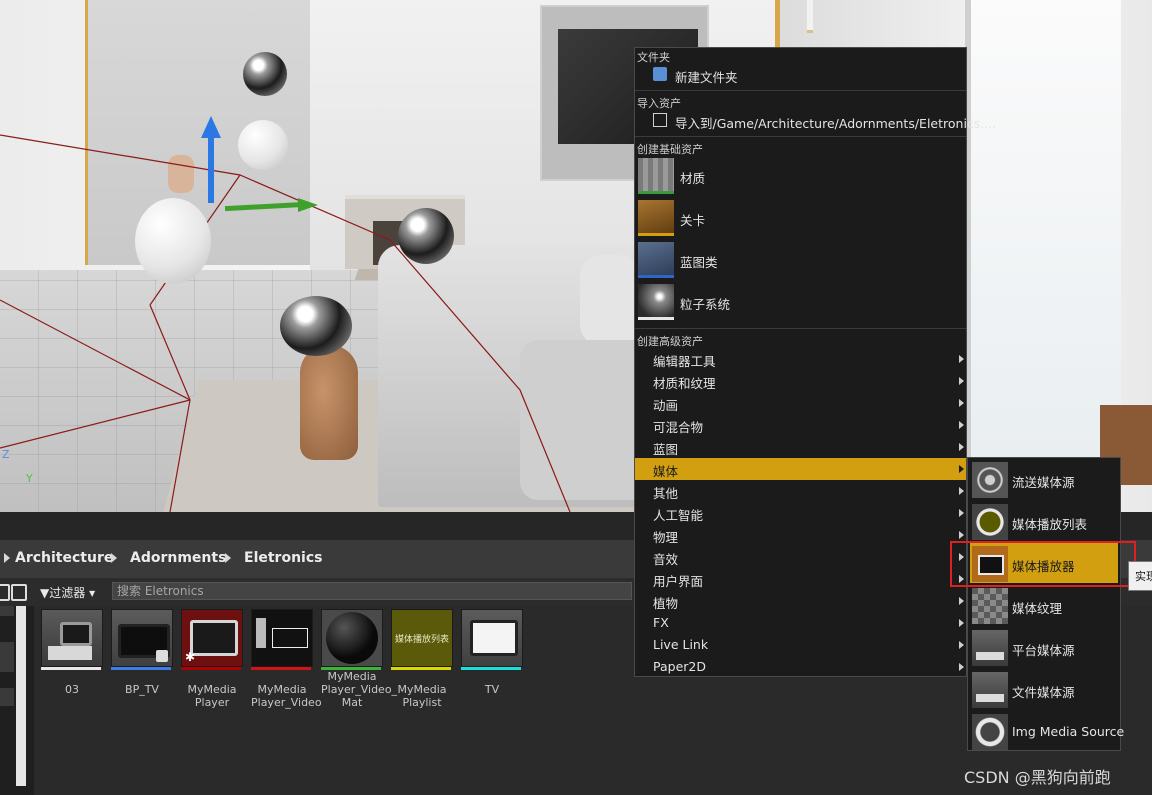 Image resolution: width=1152 pixels, height=795 pixels. What do you see at coordinates (666, 559) in the screenshot?
I see `menu-item-label: 音效` at bounding box center [666, 559].